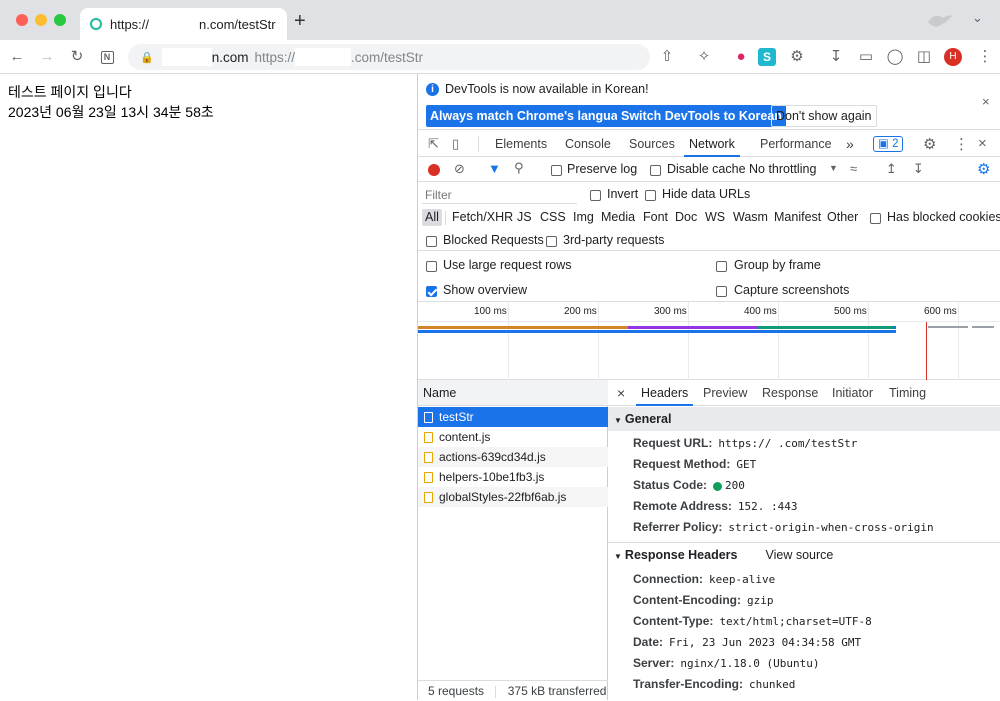  What do you see at coordinates (986, 101) in the screenshot?
I see `close-infobar-icon: ×` at bounding box center [986, 101].